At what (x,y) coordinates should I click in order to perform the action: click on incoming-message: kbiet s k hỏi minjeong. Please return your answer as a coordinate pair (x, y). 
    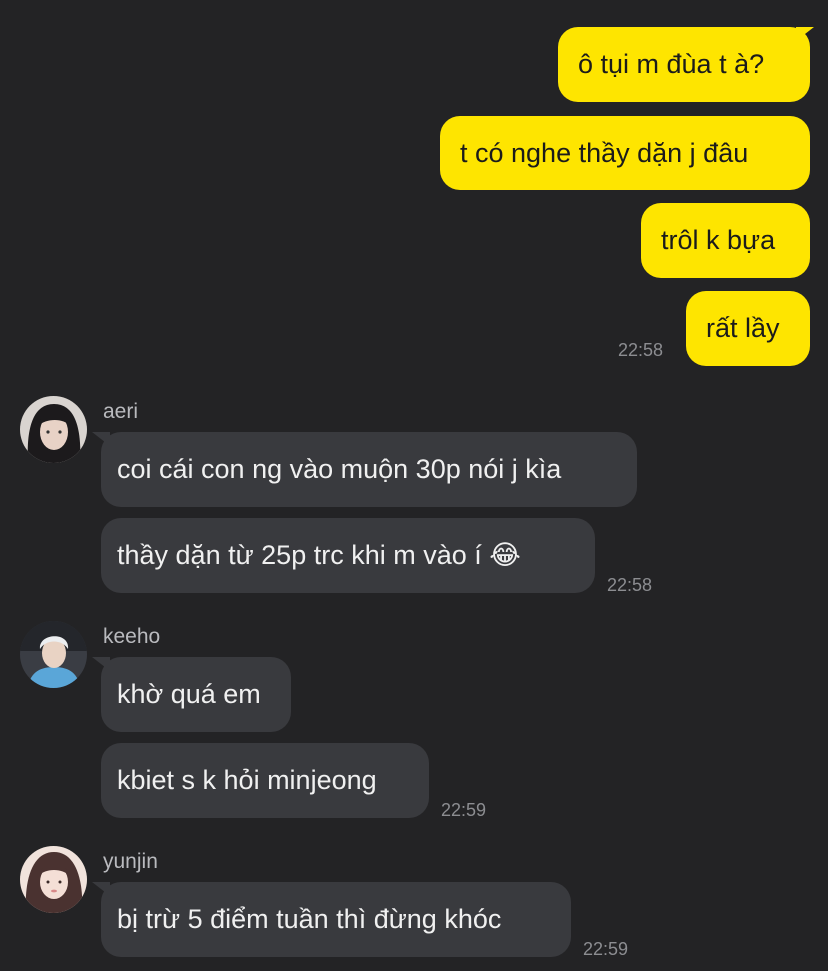
    Looking at the image, I should click on (265, 780).